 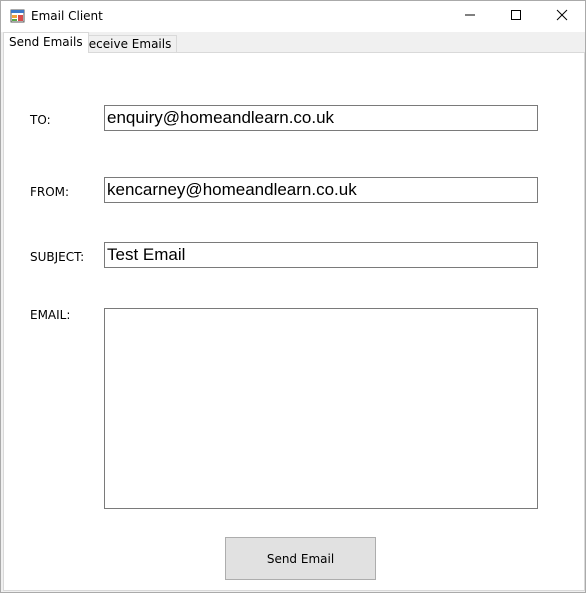 What do you see at coordinates (18, 17) in the screenshot?
I see `app-window-icon` at bounding box center [18, 17].